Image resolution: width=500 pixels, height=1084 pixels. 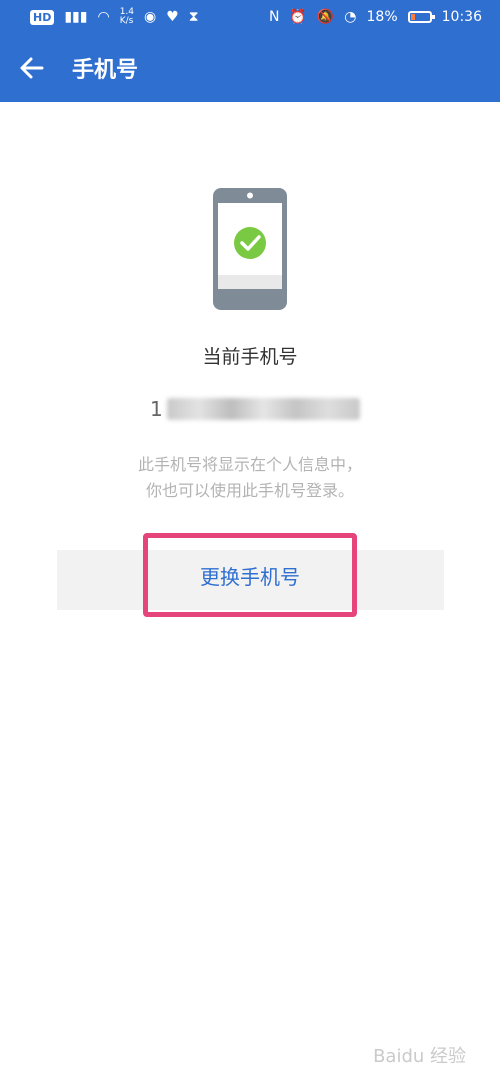 I want to click on hourglass-icon: ⧗, so click(x=193, y=17).